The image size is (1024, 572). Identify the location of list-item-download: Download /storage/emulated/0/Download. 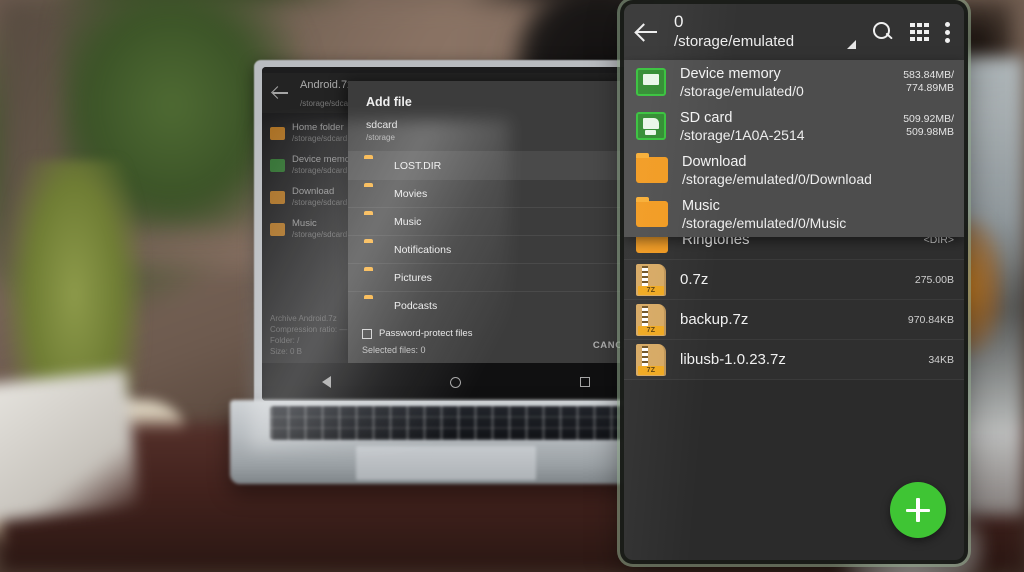
(794, 170).